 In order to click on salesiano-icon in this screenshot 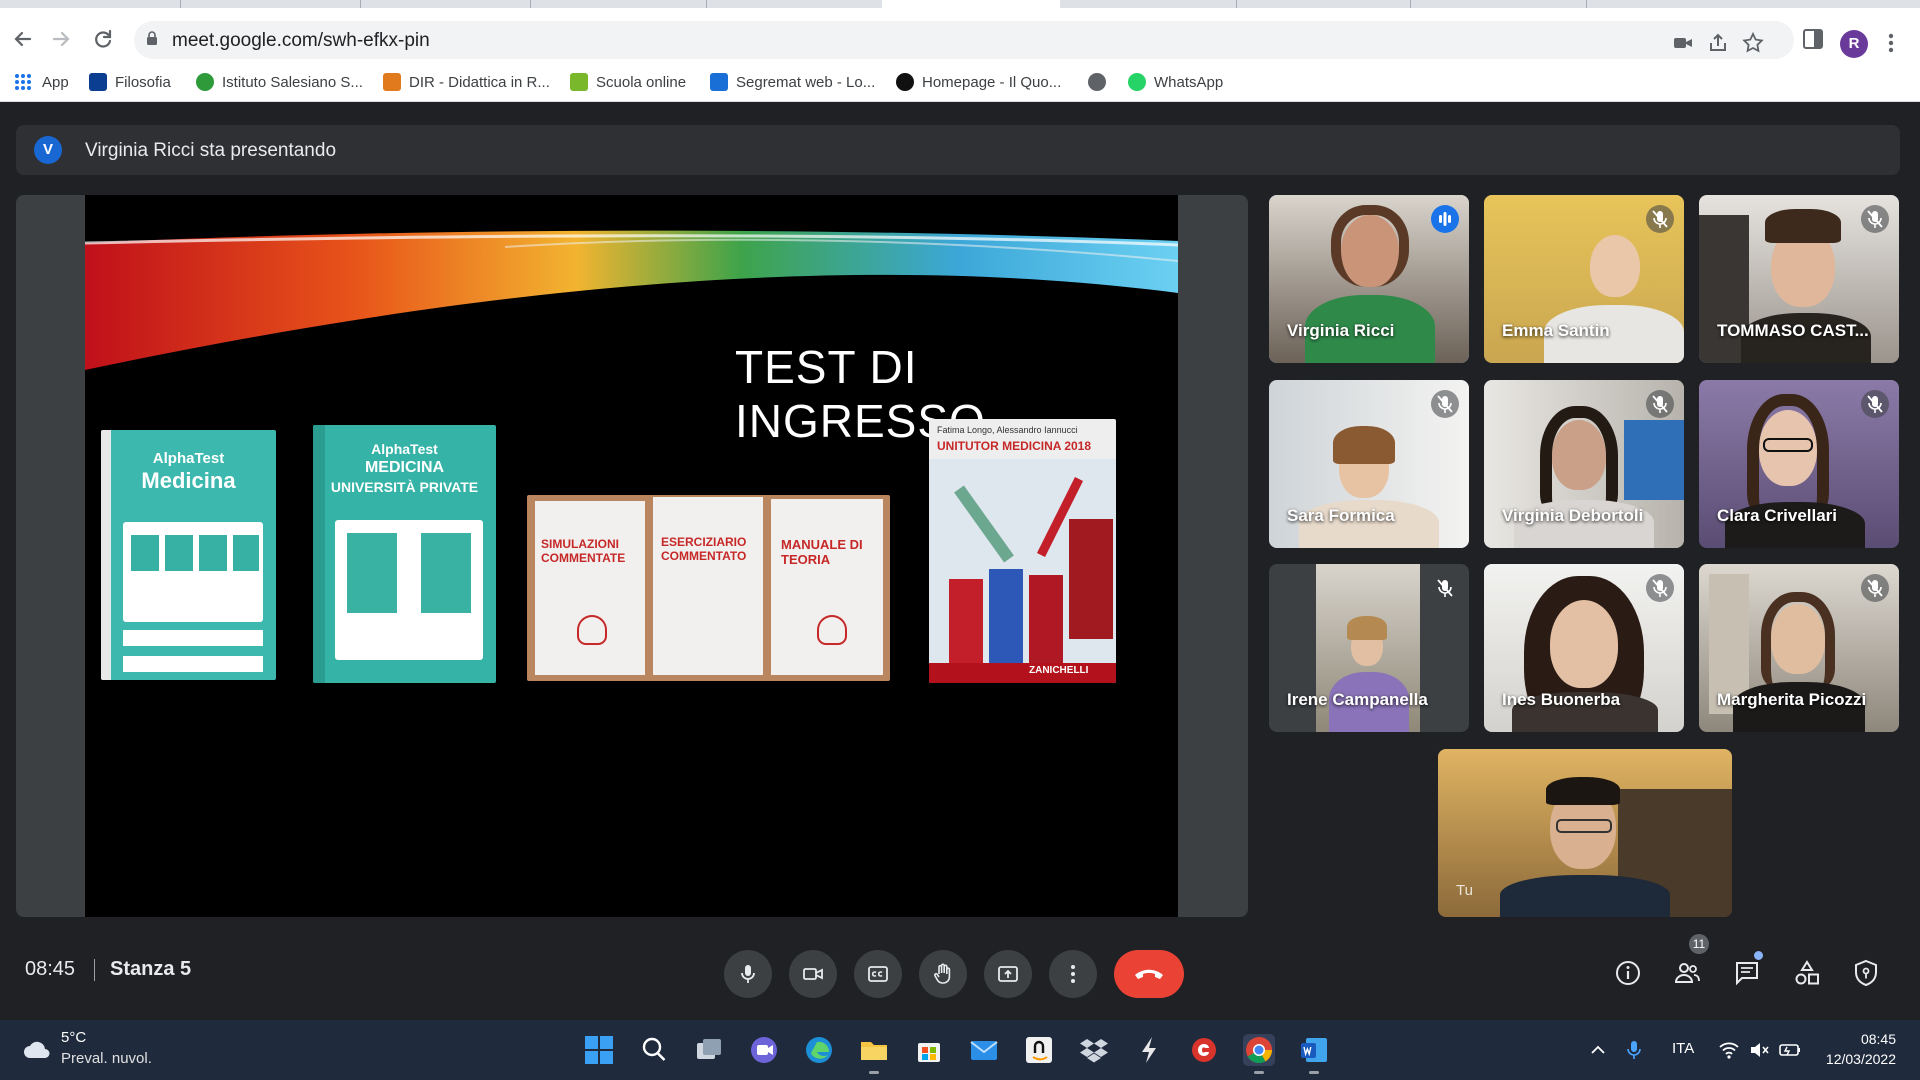, I will do `click(205, 82)`.